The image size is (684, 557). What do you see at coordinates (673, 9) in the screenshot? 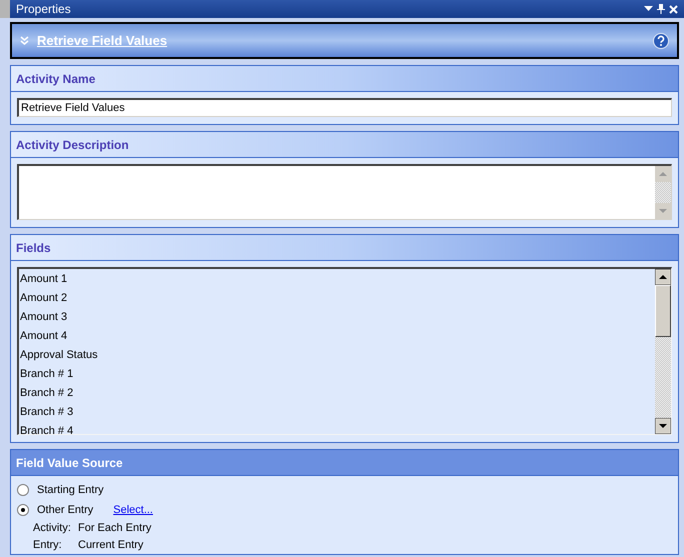
I see `close-icon` at bounding box center [673, 9].